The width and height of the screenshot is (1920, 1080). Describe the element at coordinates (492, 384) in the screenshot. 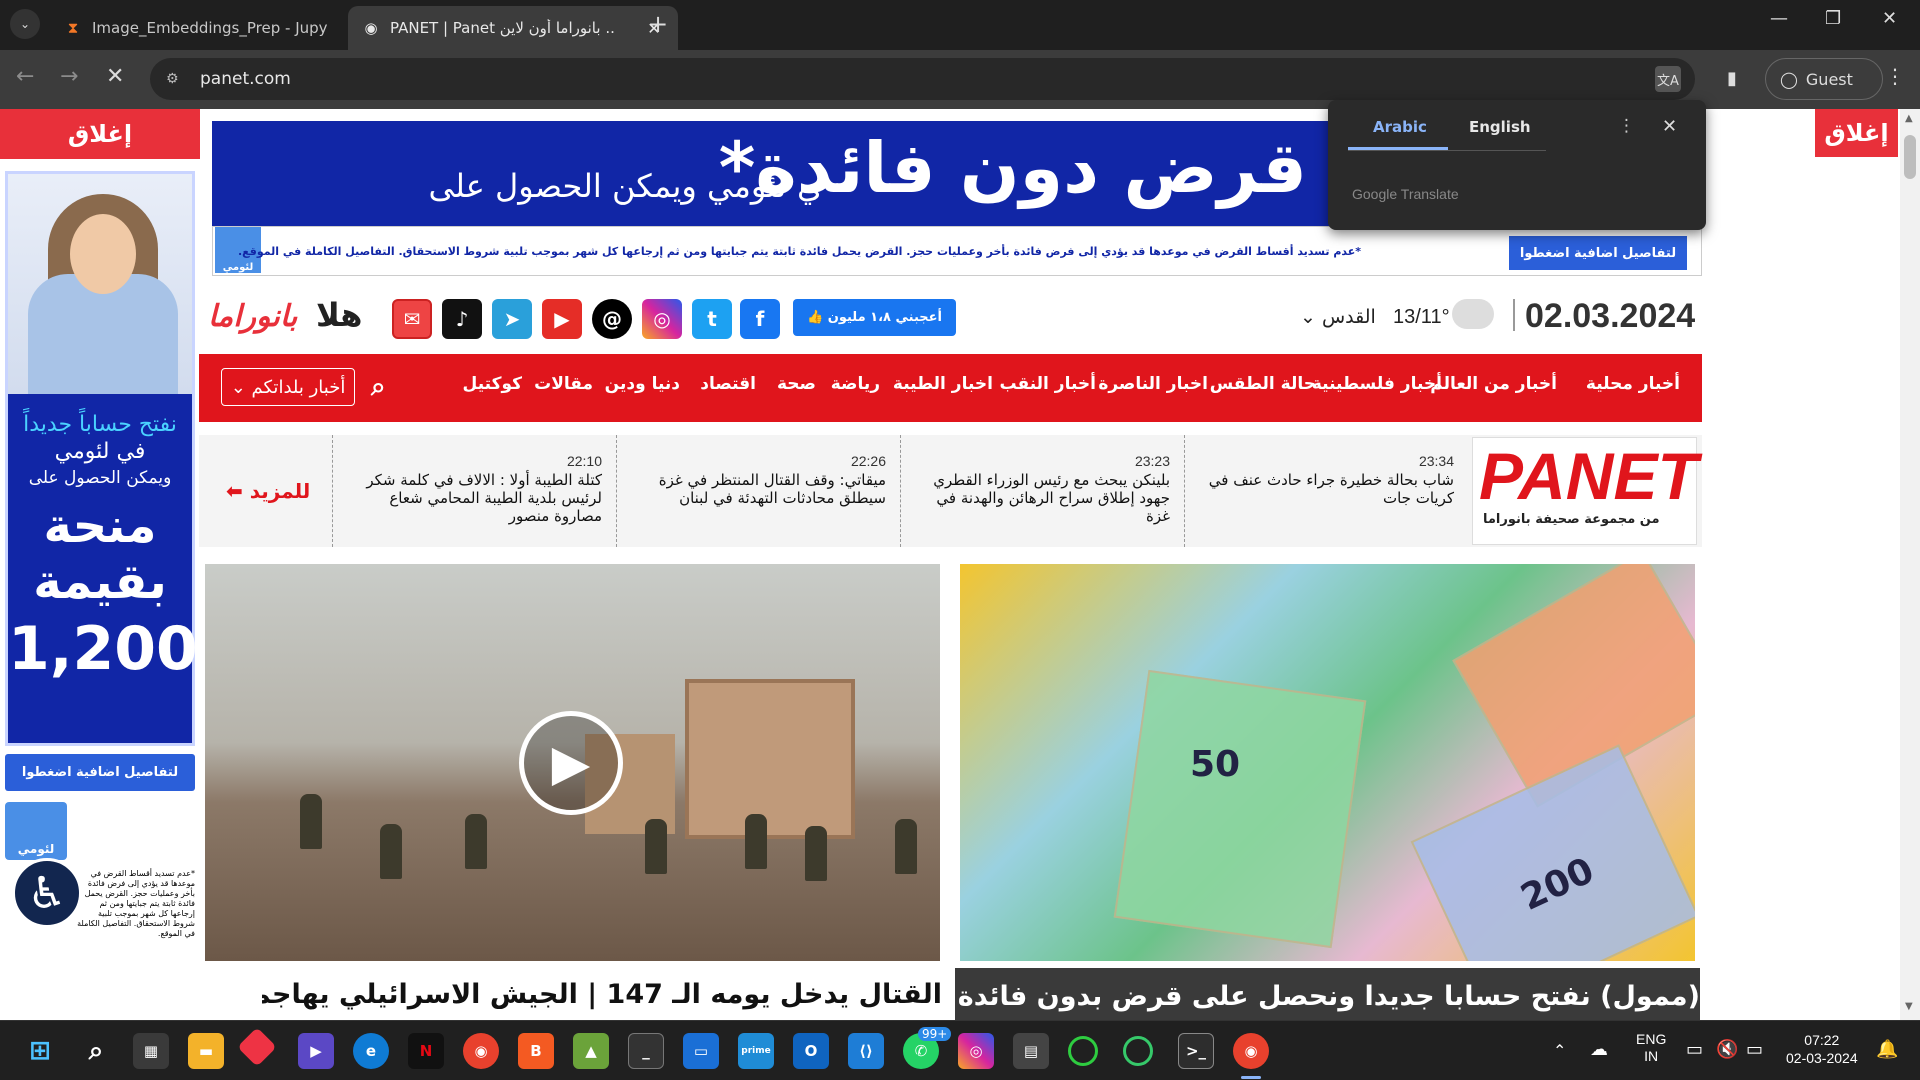

I see `nav-item: كوكتيل` at that location.